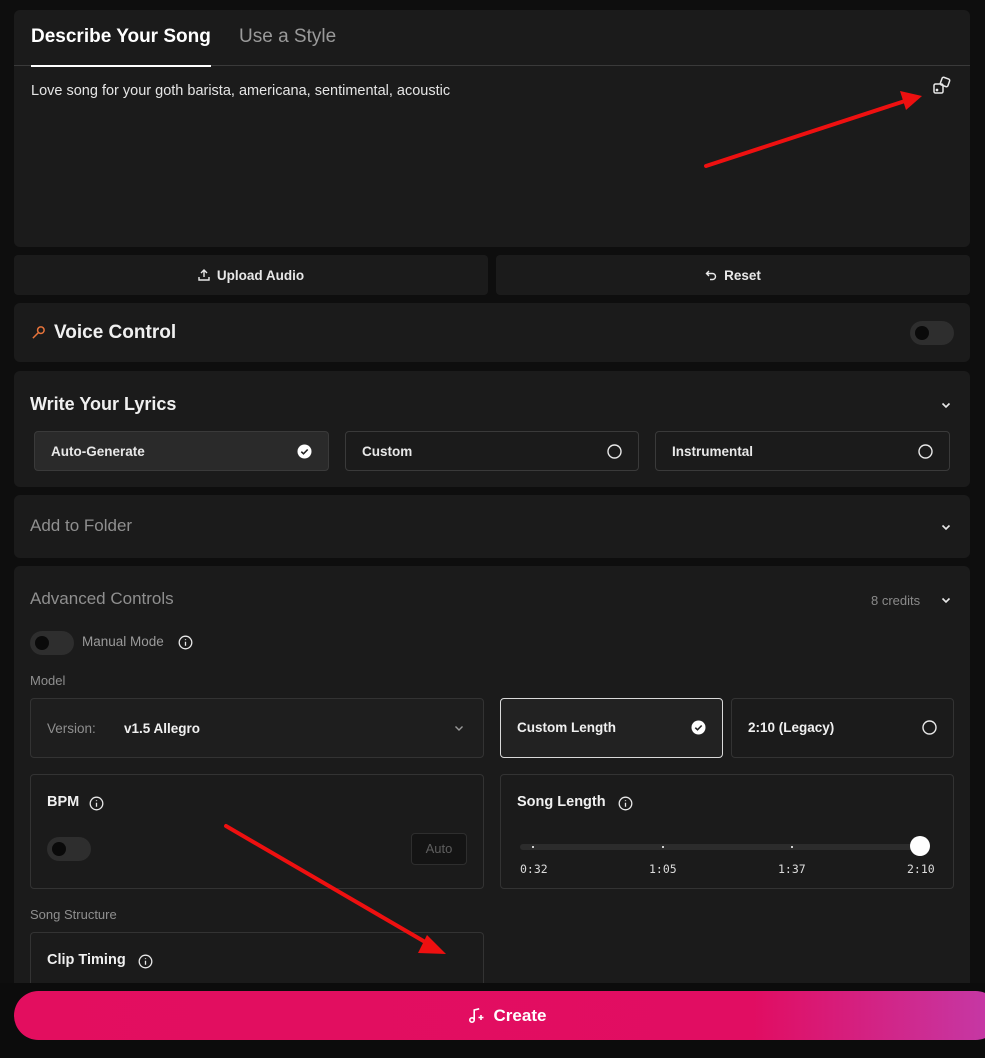  I want to click on tick-label: 1:05, so click(663, 869).